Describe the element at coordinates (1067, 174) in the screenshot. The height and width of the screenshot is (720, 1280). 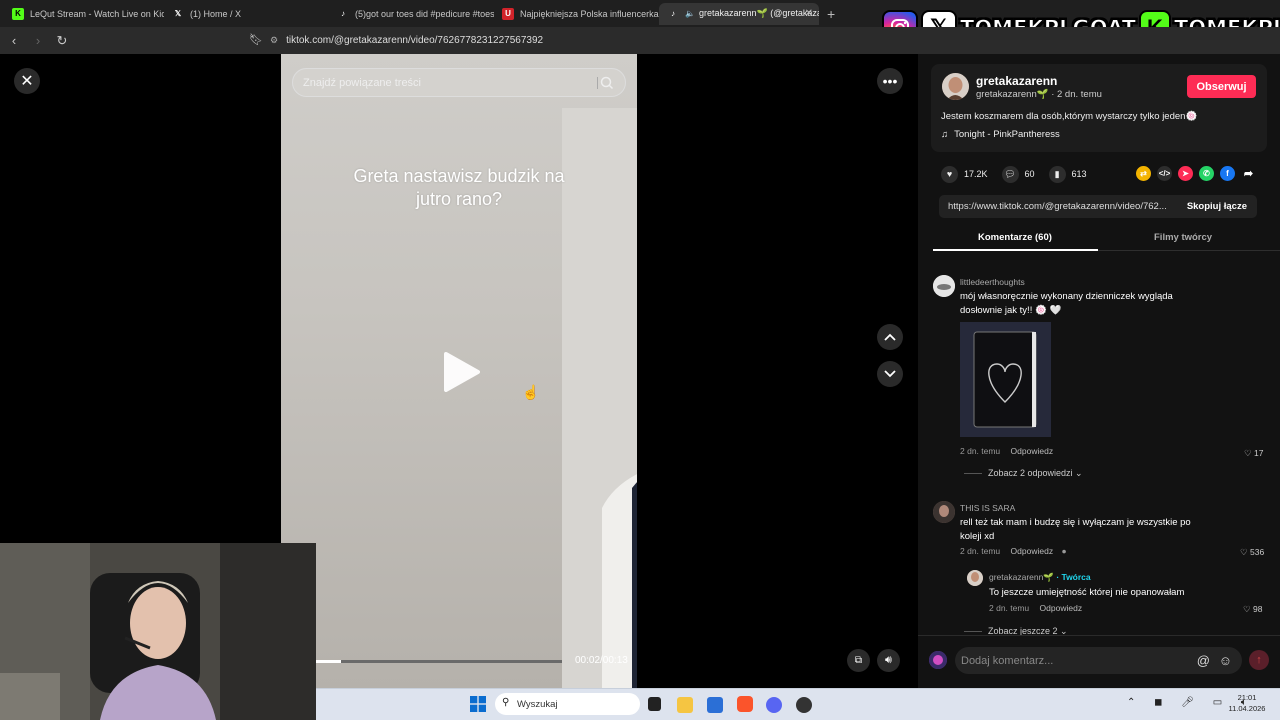
I see `save-button: ▮ 613` at that location.